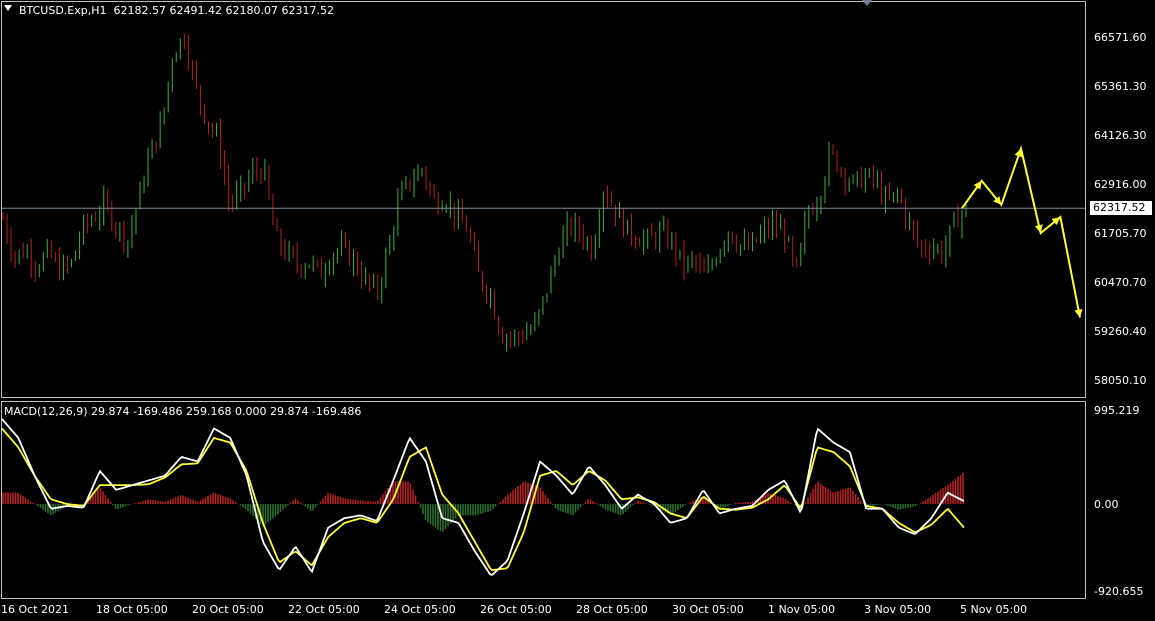  What do you see at coordinates (8, 8) in the screenshot?
I see `menu-arrow-icon` at bounding box center [8, 8].